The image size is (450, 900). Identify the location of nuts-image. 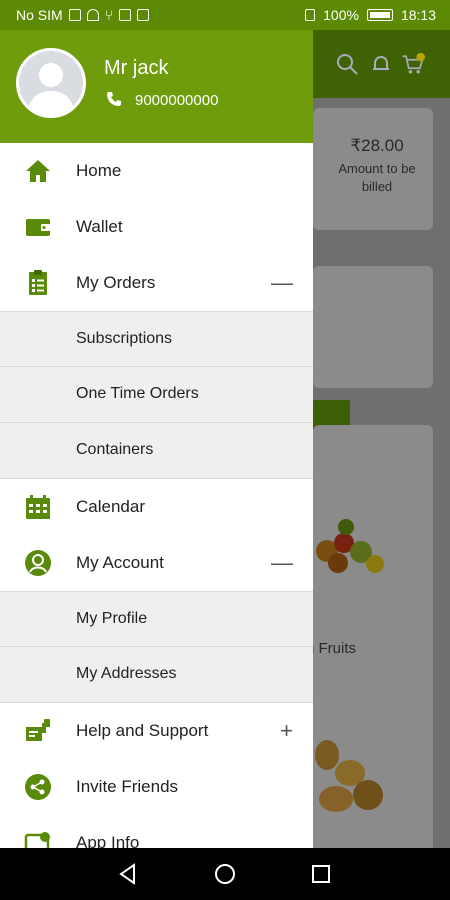
(353, 775).